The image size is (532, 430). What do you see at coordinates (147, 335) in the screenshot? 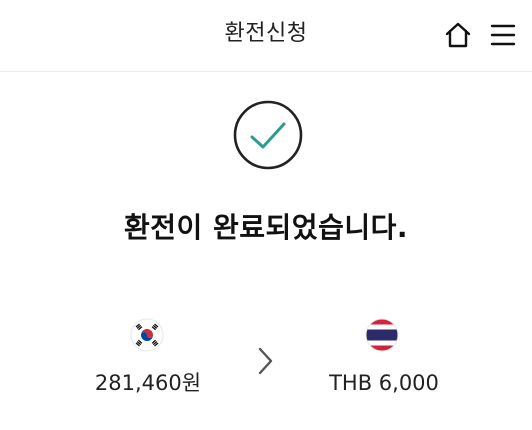
I see `korea-flag-icon` at bounding box center [147, 335].